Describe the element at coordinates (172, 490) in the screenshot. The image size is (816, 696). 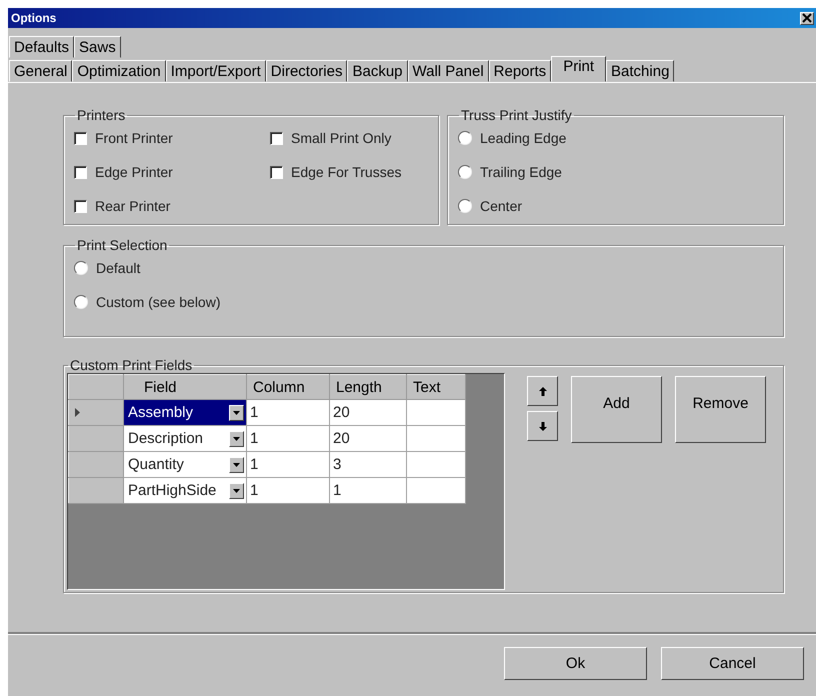
I see `dropdown-value: PartHighSide` at that location.